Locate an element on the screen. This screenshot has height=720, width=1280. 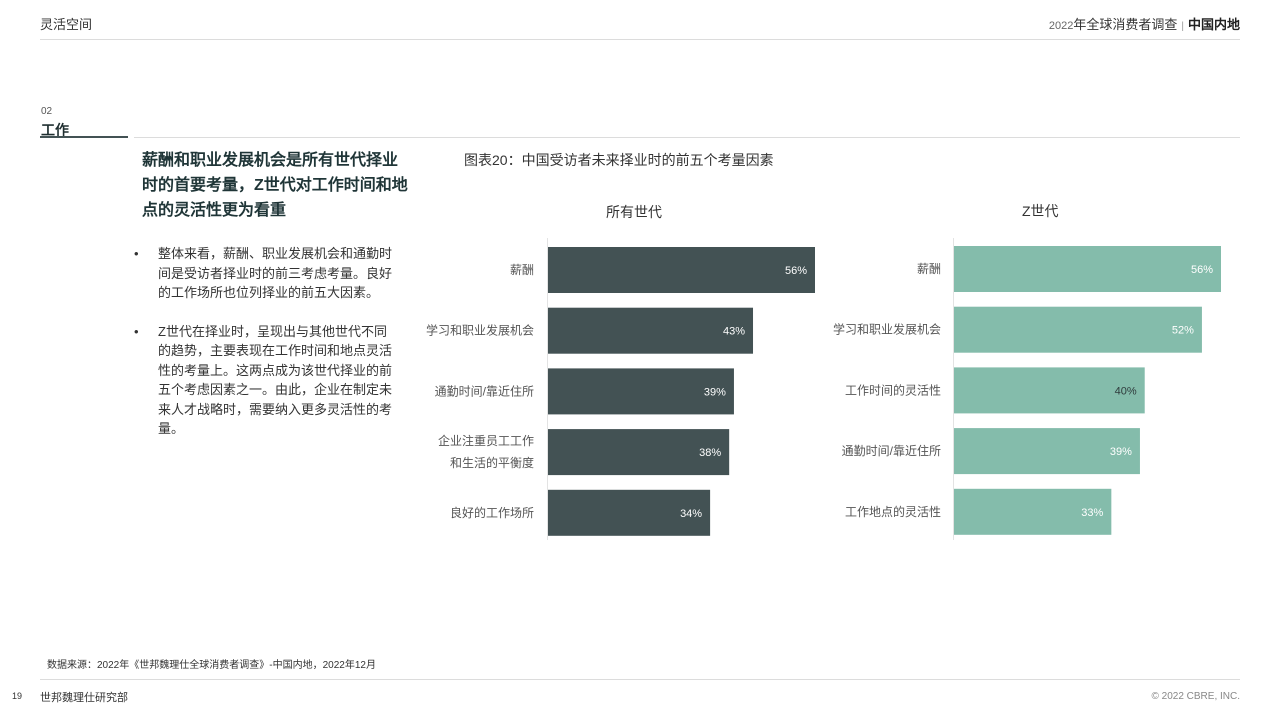
chart-value-label: 38% is located at coordinates (710, 453).